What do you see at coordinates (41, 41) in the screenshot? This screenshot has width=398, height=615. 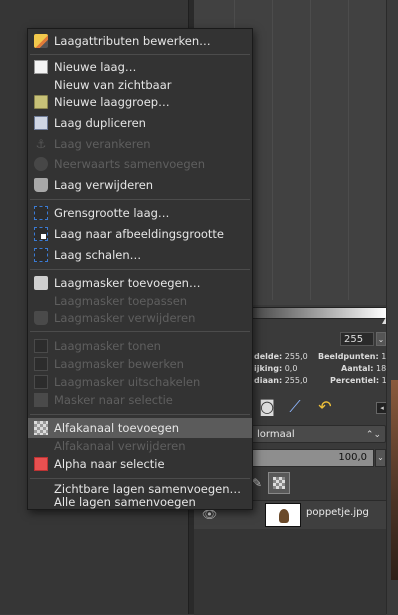 I see `edit-attributes-icon` at bounding box center [41, 41].